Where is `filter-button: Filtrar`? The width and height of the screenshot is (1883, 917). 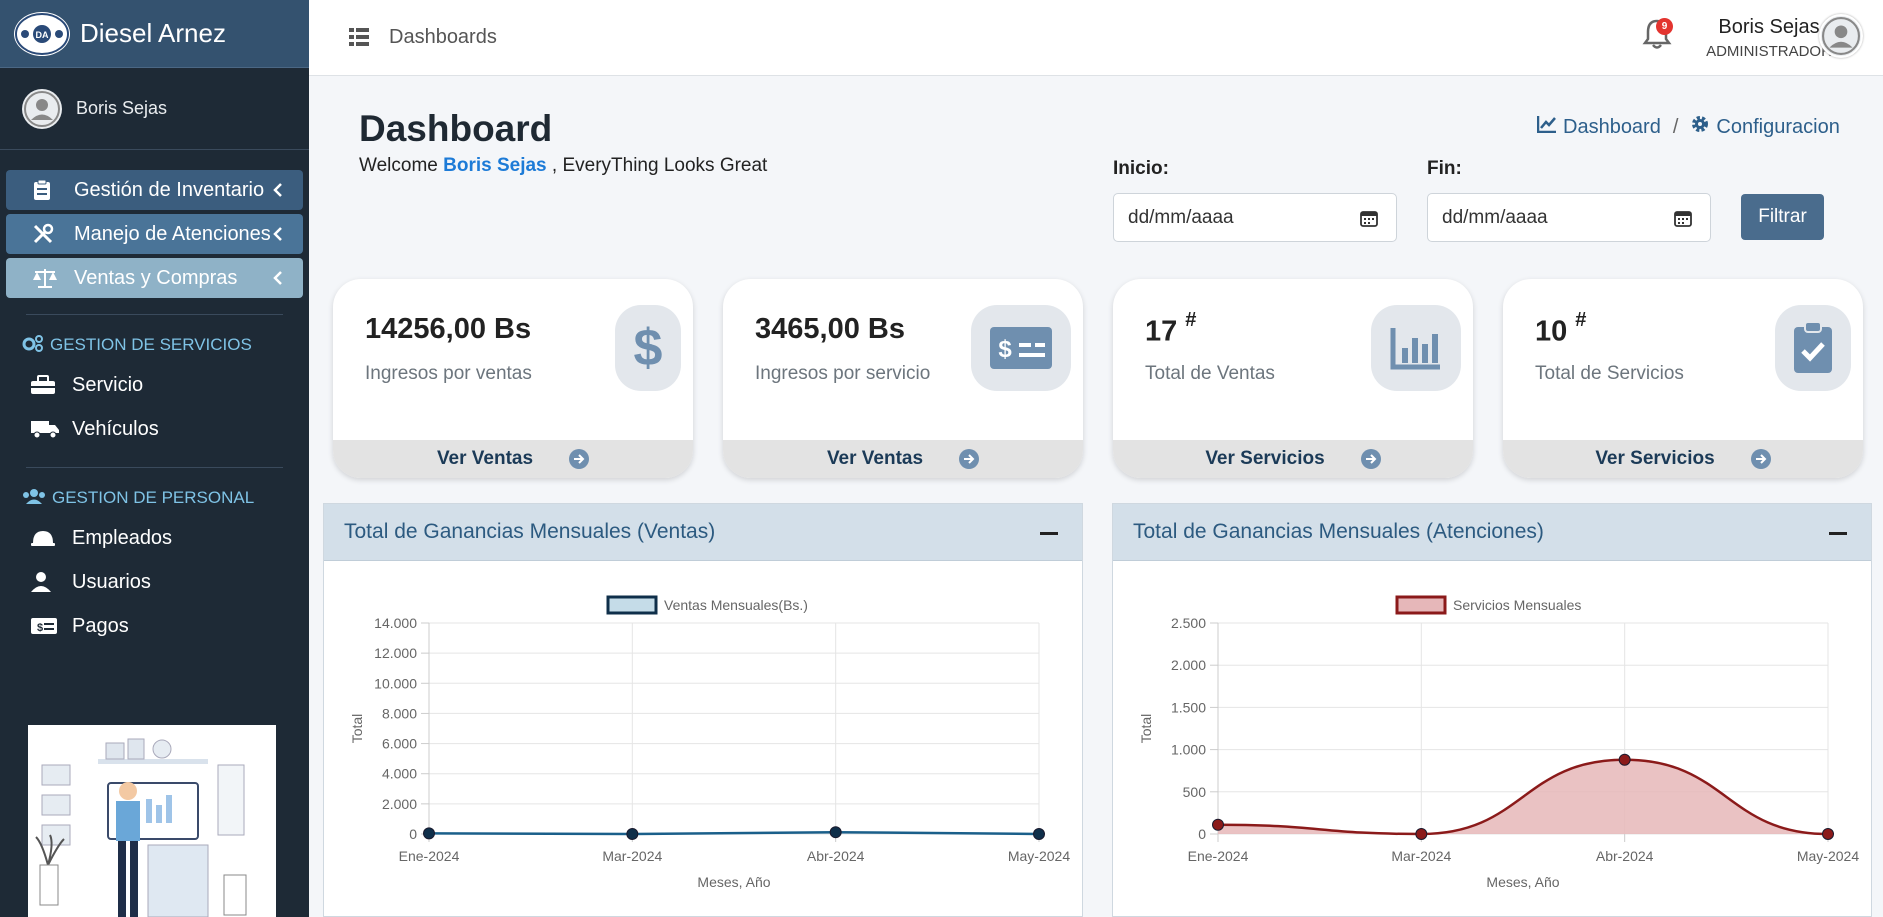 filter-button: Filtrar is located at coordinates (1782, 217).